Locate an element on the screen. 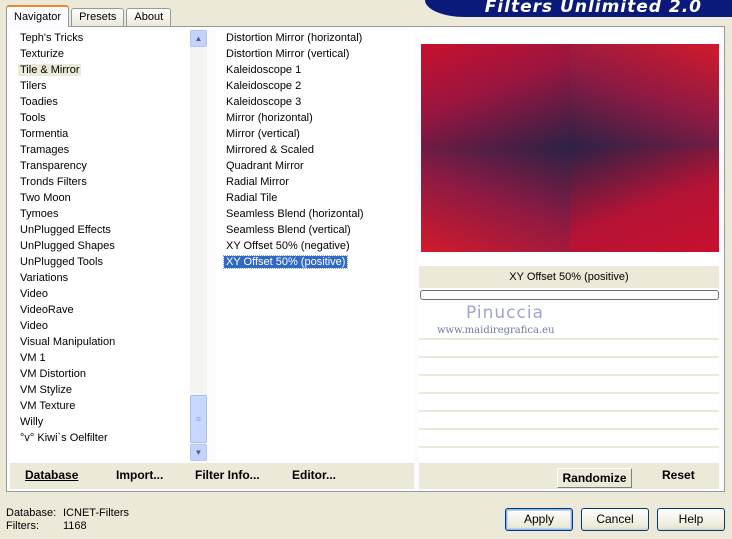  category-item: Visual Manipulation is located at coordinates (109, 342).